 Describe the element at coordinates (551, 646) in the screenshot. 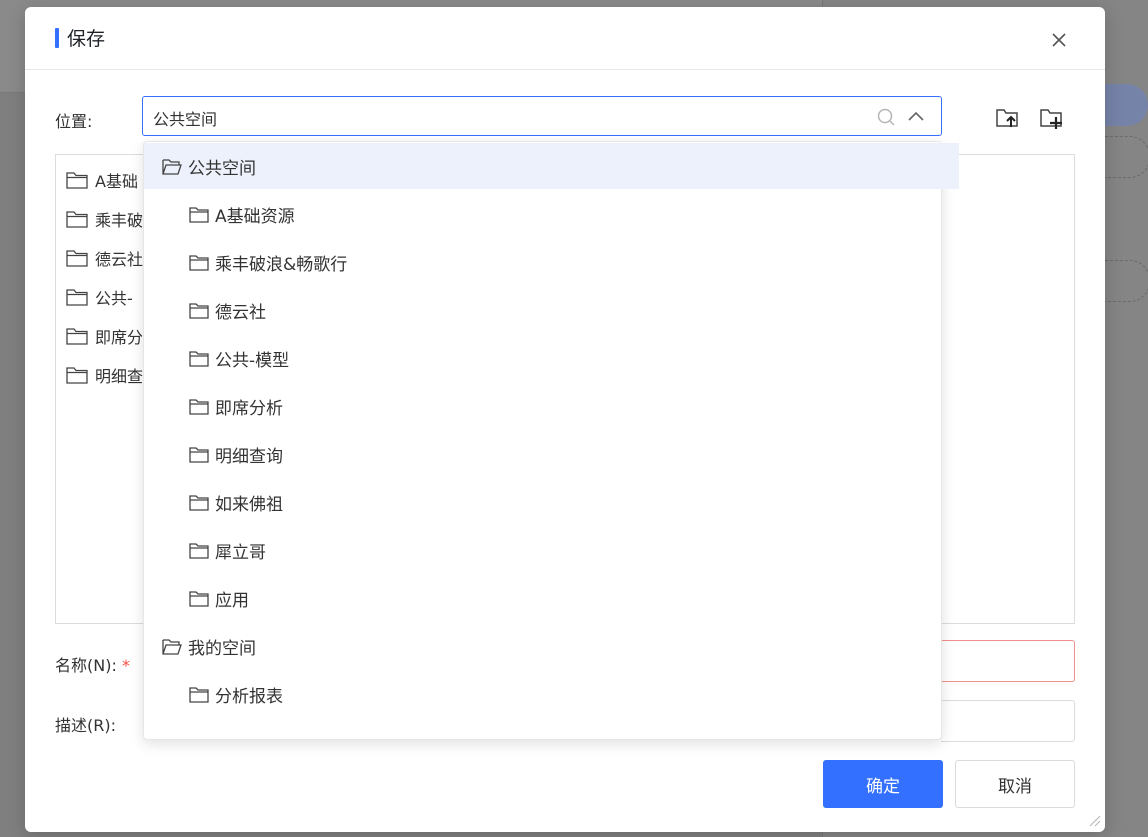

I see `dropdown-item-my-space: 我的空间` at that location.